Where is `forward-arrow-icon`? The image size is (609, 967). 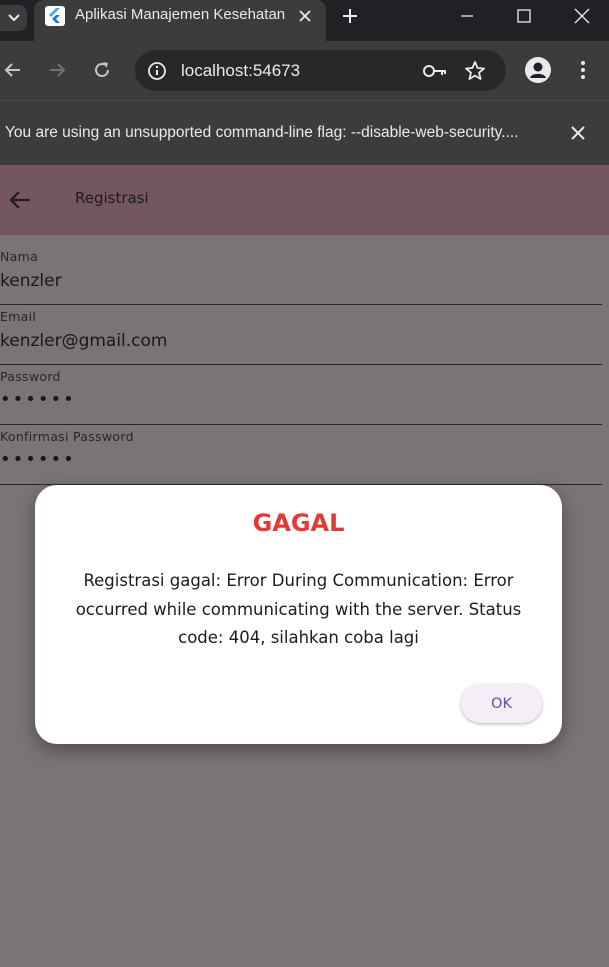
forward-arrow-icon is located at coordinates (57, 70).